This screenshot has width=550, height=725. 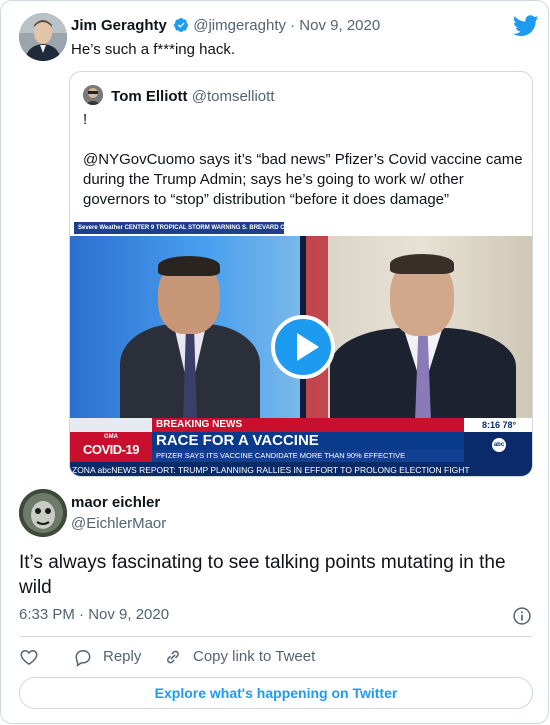 What do you see at coordinates (276, 636) in the screenshot?
I see `divider` at bounding box center [276, 636].